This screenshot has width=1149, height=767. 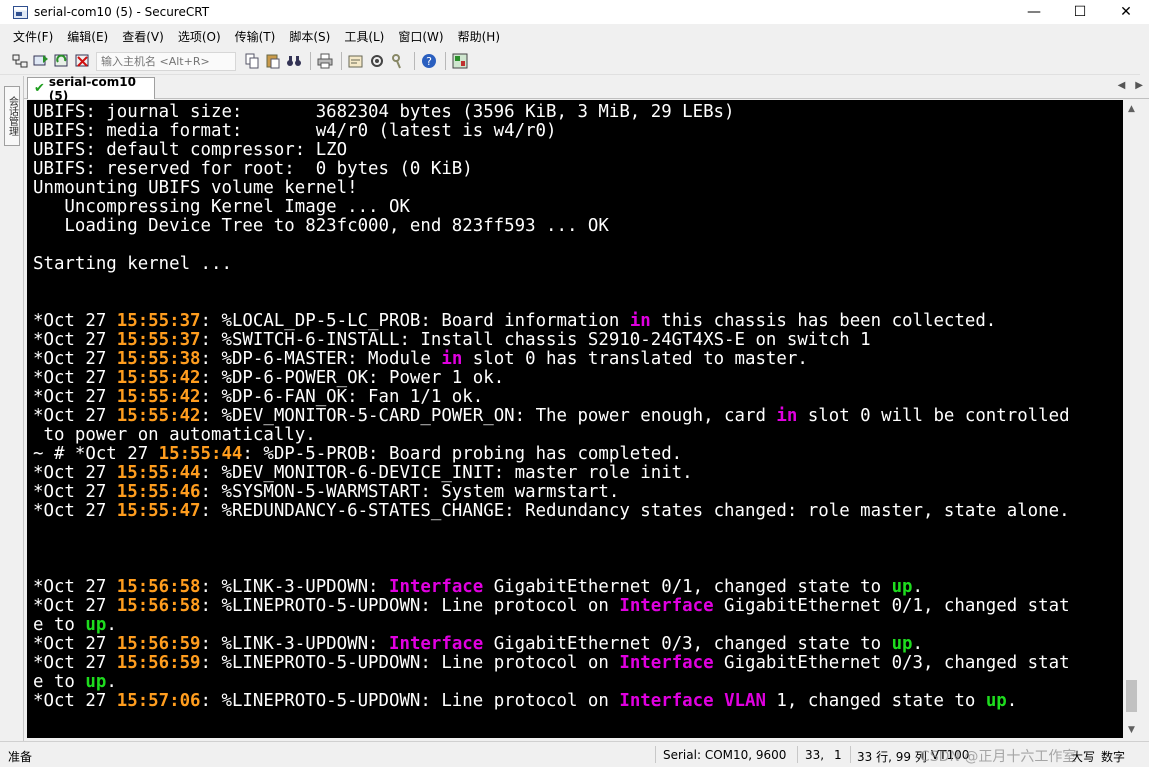 What do you see at coordinates (1131, 729) in the screenshot?
I see `scroll-down-icon: ▼` at bounding box center [1131, 729].